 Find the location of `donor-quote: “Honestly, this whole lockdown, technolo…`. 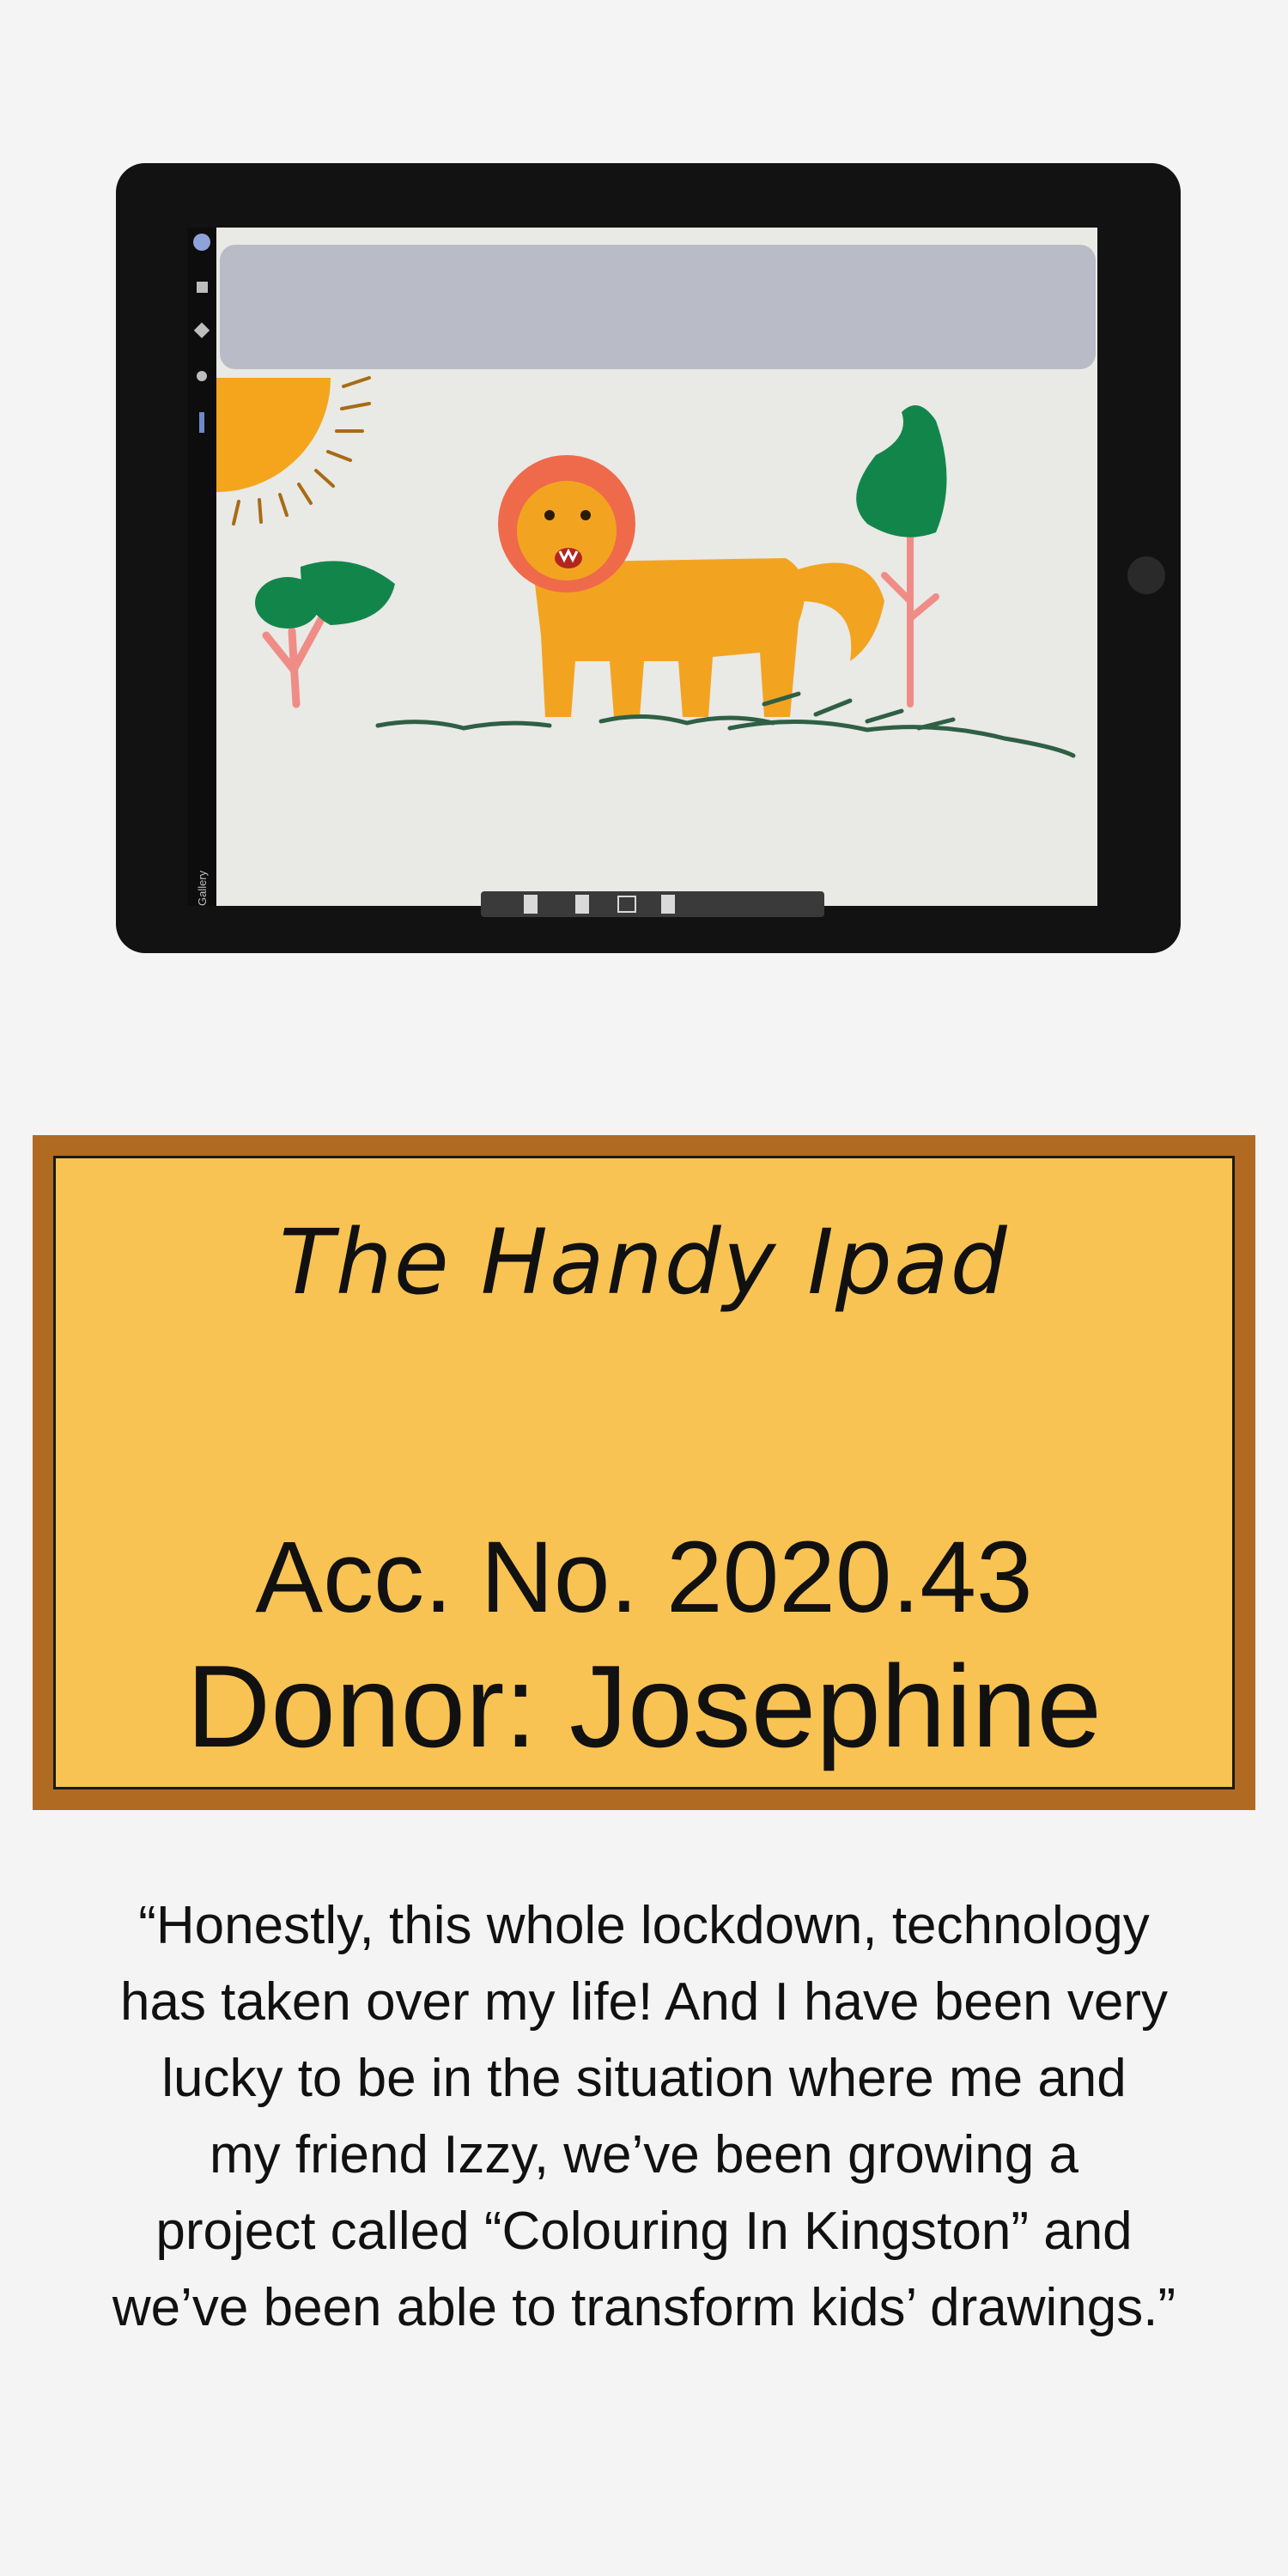

donor-quote: “Honestly, this whole lockdown, technolo… is located at coordinates (644, 2116).